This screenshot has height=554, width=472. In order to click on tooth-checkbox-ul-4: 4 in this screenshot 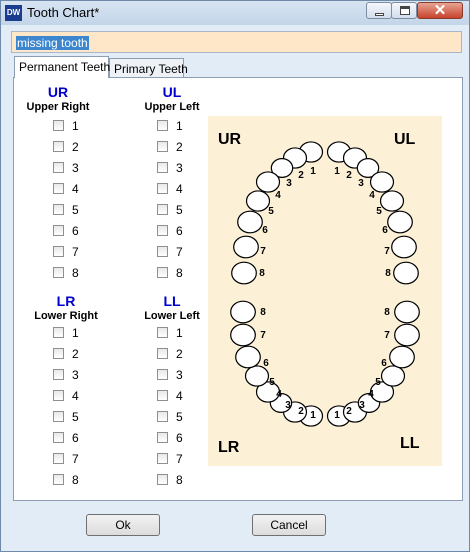, I will do `click(170, 188)`.